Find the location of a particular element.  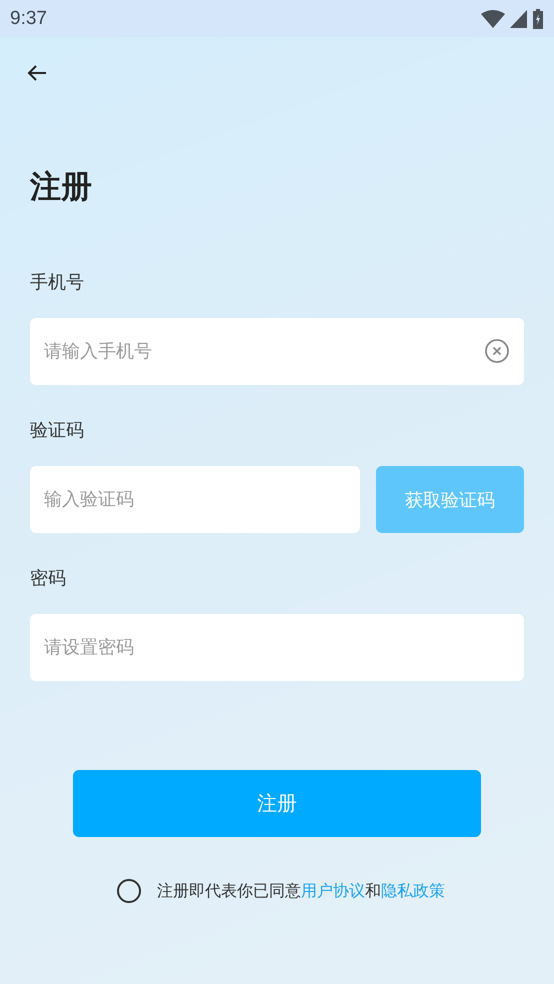

agreement-link: 用户协议 is located at coordinates (333, 890).